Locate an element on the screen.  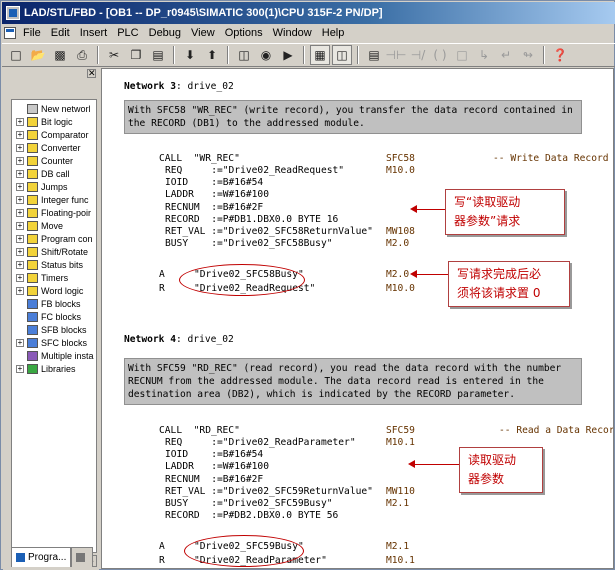
sidebar-item: + Move is located at coordinates (54, 225).